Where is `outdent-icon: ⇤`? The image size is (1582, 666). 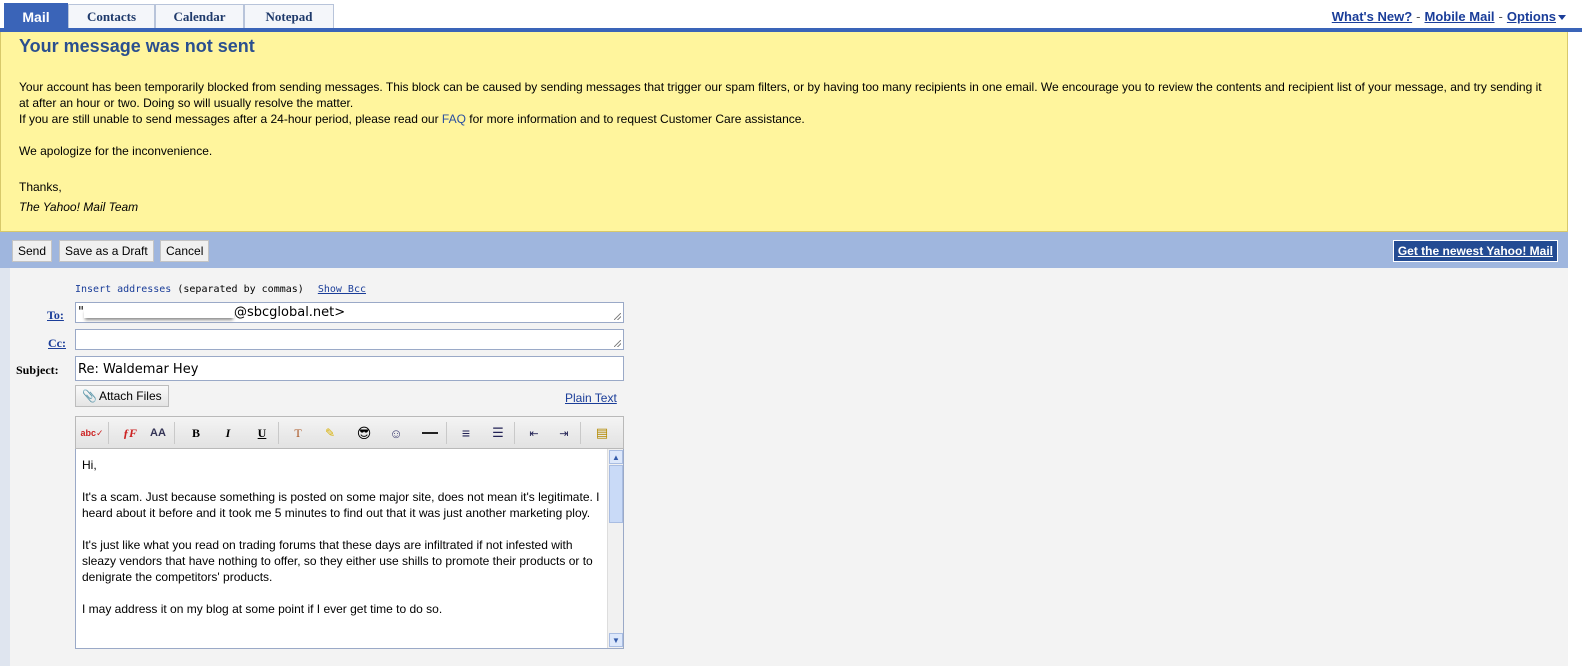 outdent-icon: ⇤ is located at coordinates (534, 433).